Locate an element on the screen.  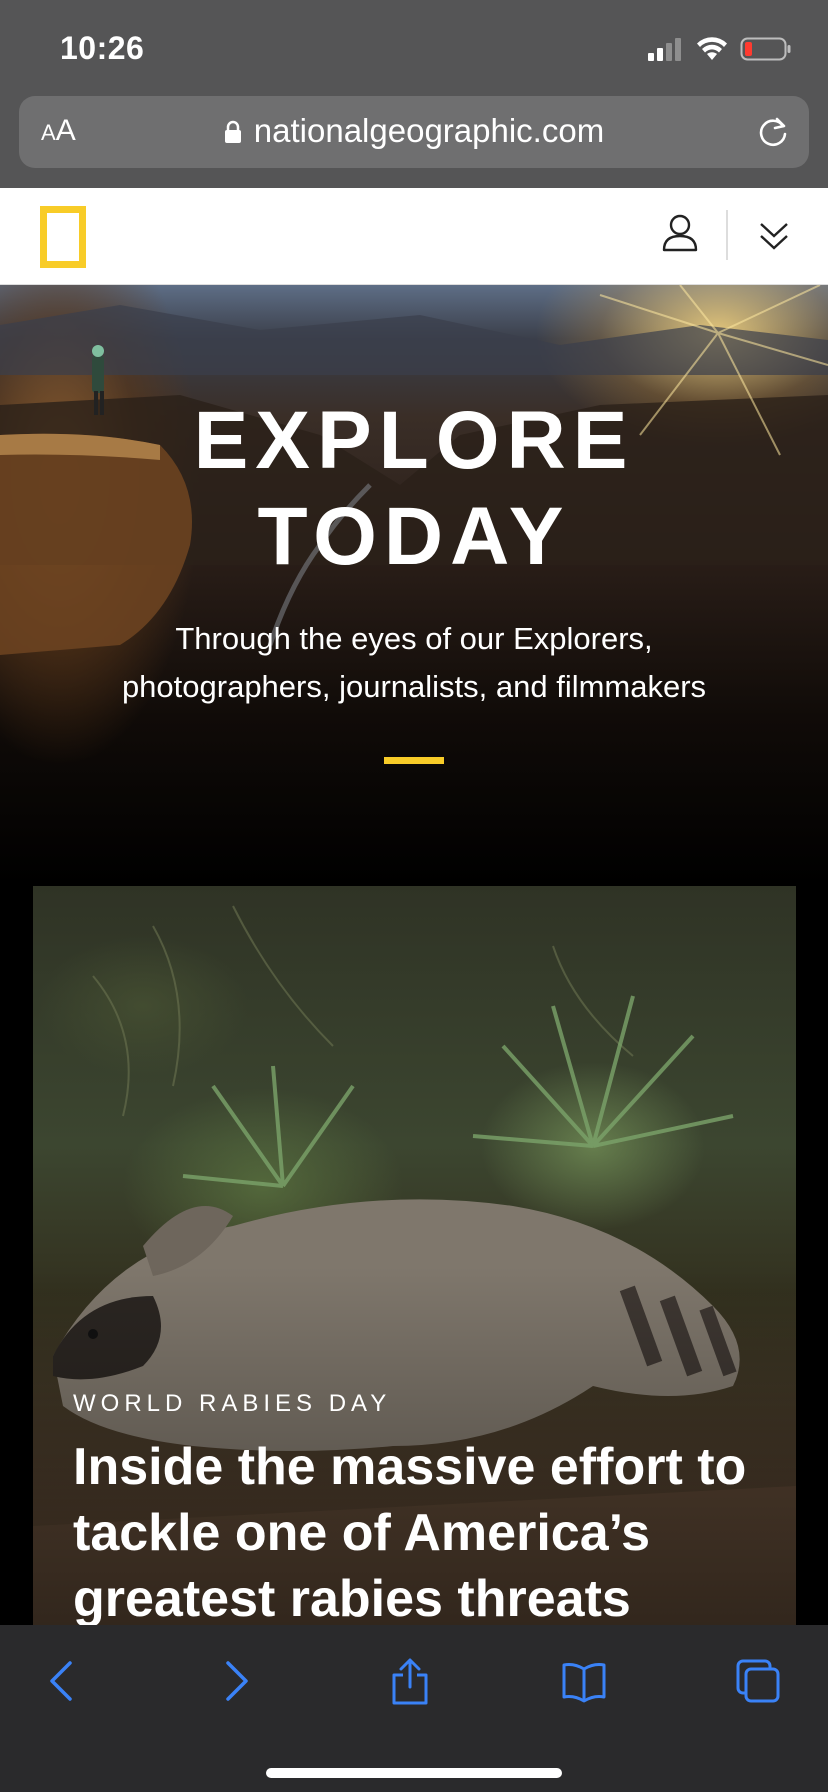
status-icons is located at coordinates (720, 49).